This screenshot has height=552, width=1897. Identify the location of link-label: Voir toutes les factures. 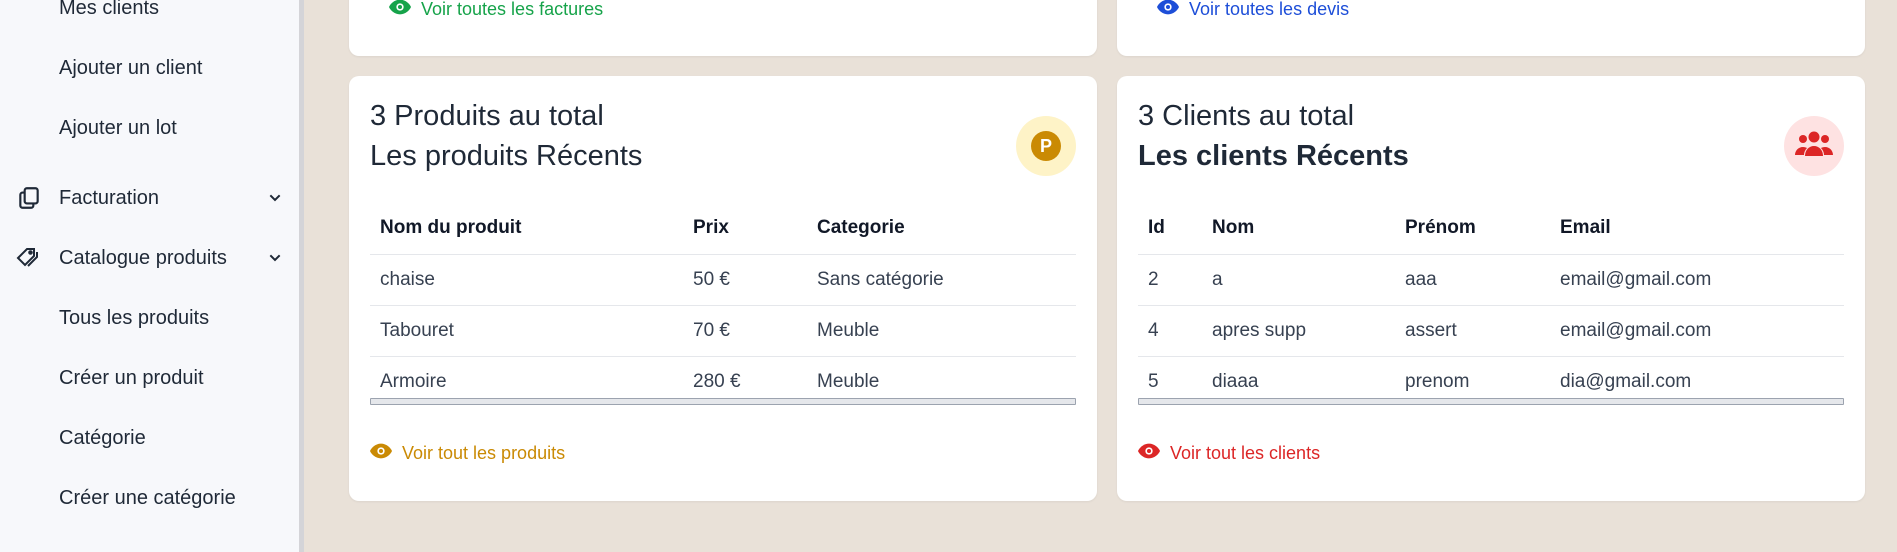
(512, 9).